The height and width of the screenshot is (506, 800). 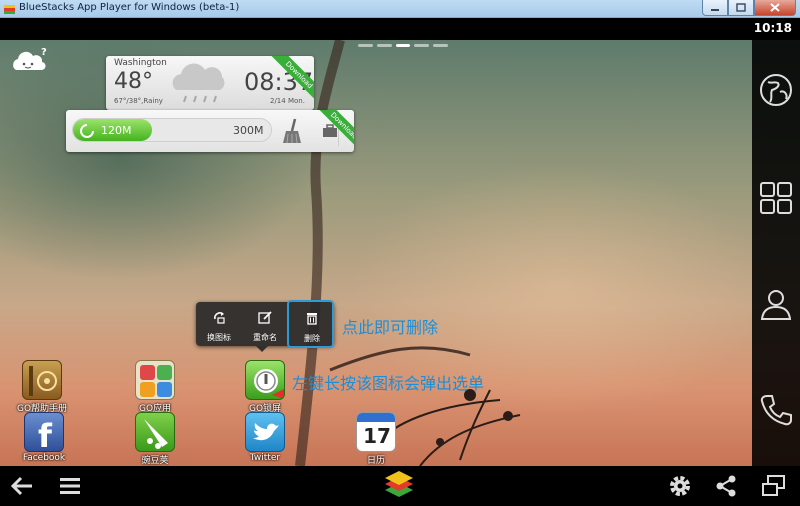 I want to click on status-clock: 10:18, so click(x=772, y=28).